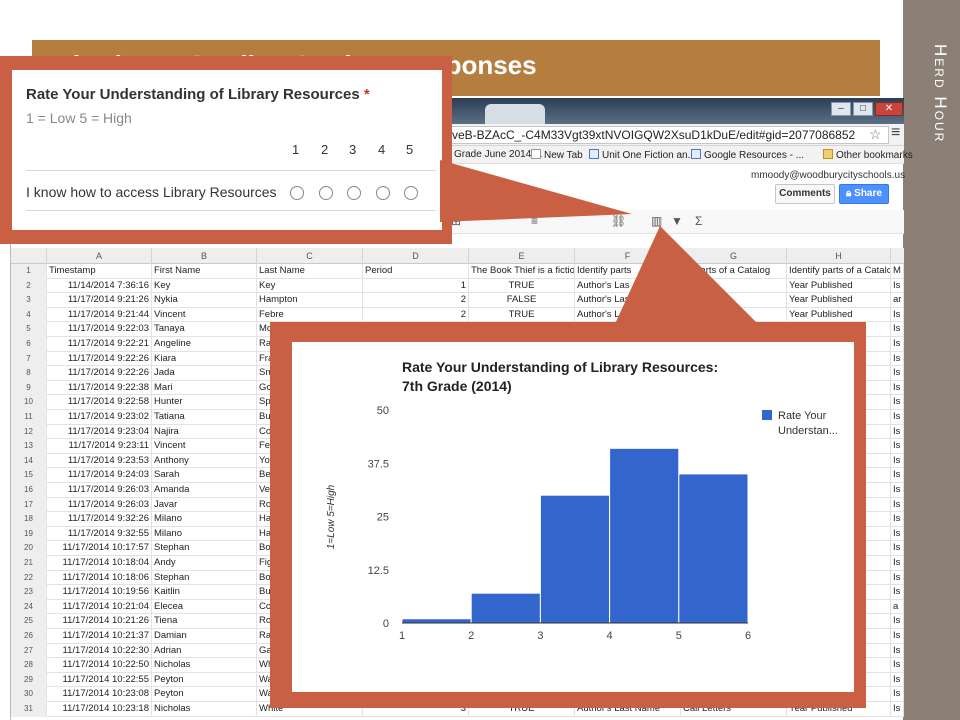 The width and height of the screenshot is (960, 720). What do you see at coordinates (29, 359) in the screenshot?
I see `row-number: 7` at bounding box center [29, 359].